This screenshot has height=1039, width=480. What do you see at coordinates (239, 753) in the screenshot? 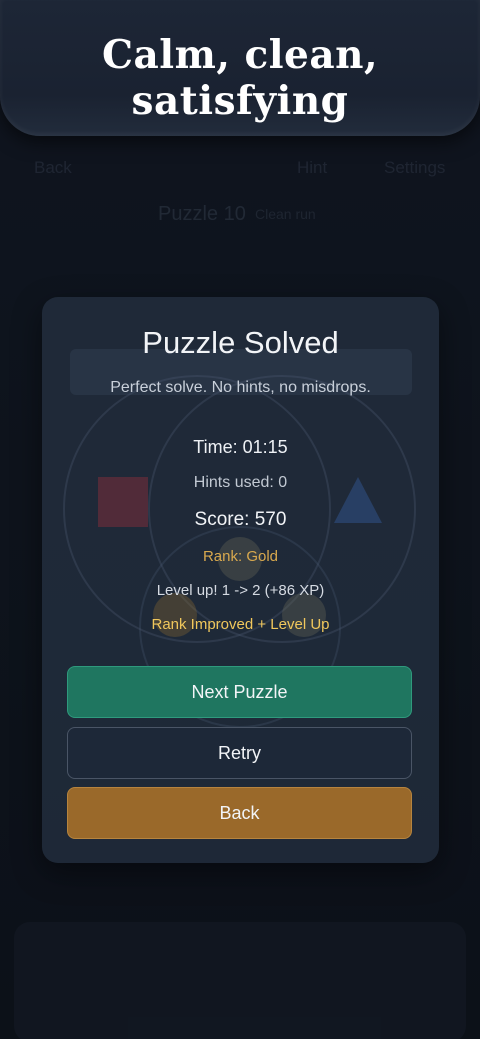
I see `retry-button: Retry` at bounding box center [239, 753].